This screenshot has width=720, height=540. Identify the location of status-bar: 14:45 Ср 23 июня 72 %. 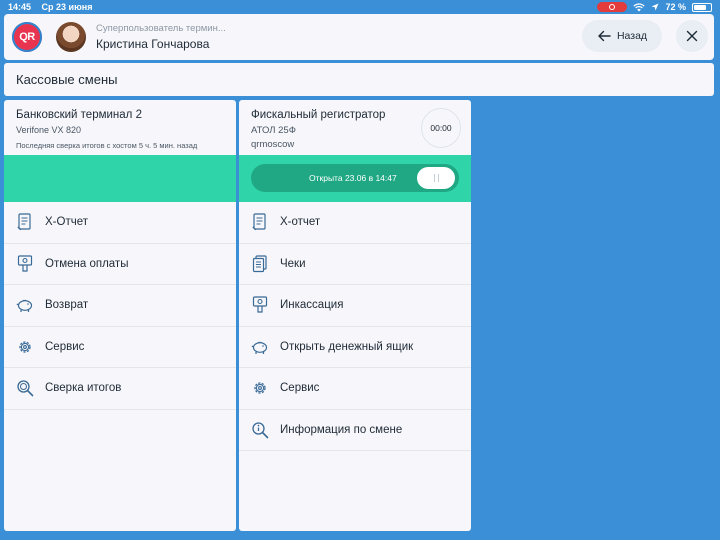
(360, 7).